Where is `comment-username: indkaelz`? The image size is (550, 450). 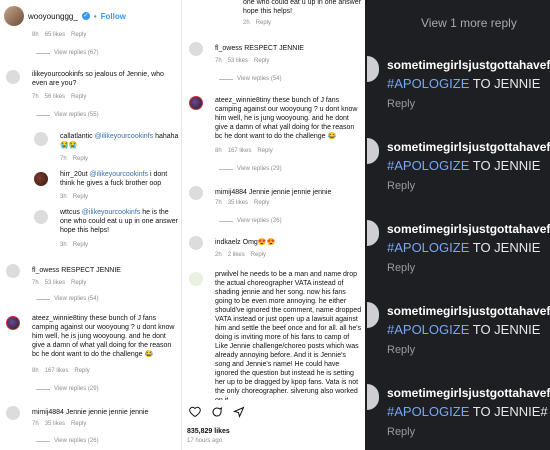
comment-username: indkaelz is located at coordinates (228, 242).